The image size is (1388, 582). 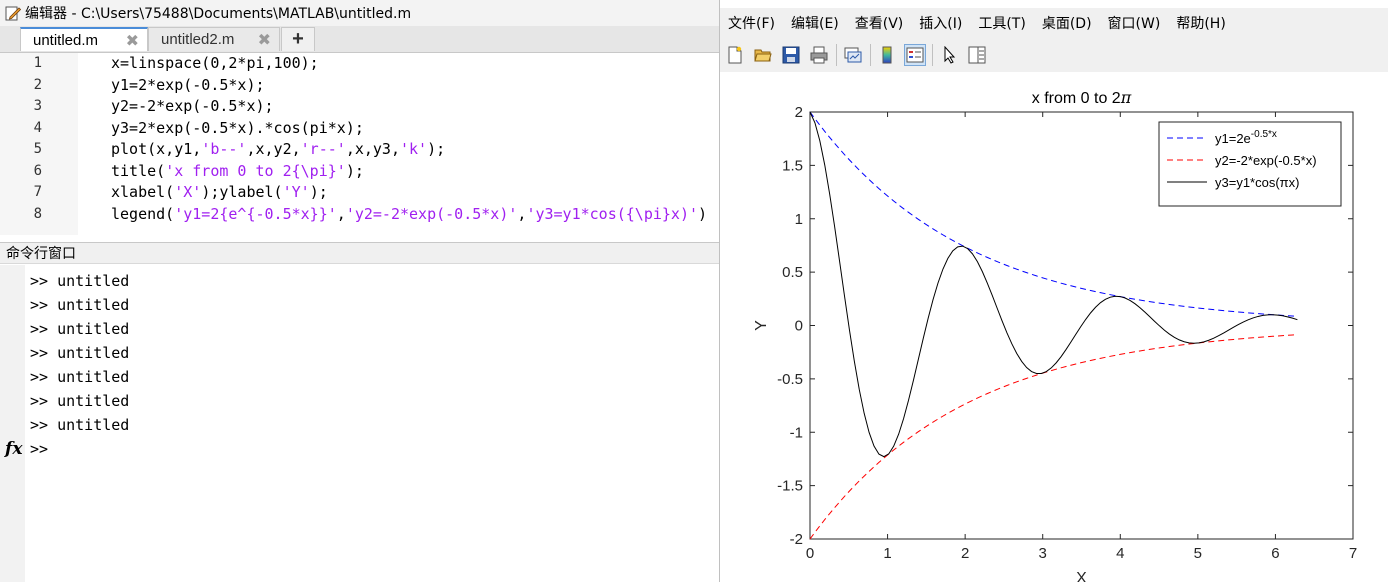 What do you see at coordinates (949, 55) in the screenshot?
I see `pointer-icon` at bounding box center [949, 55].